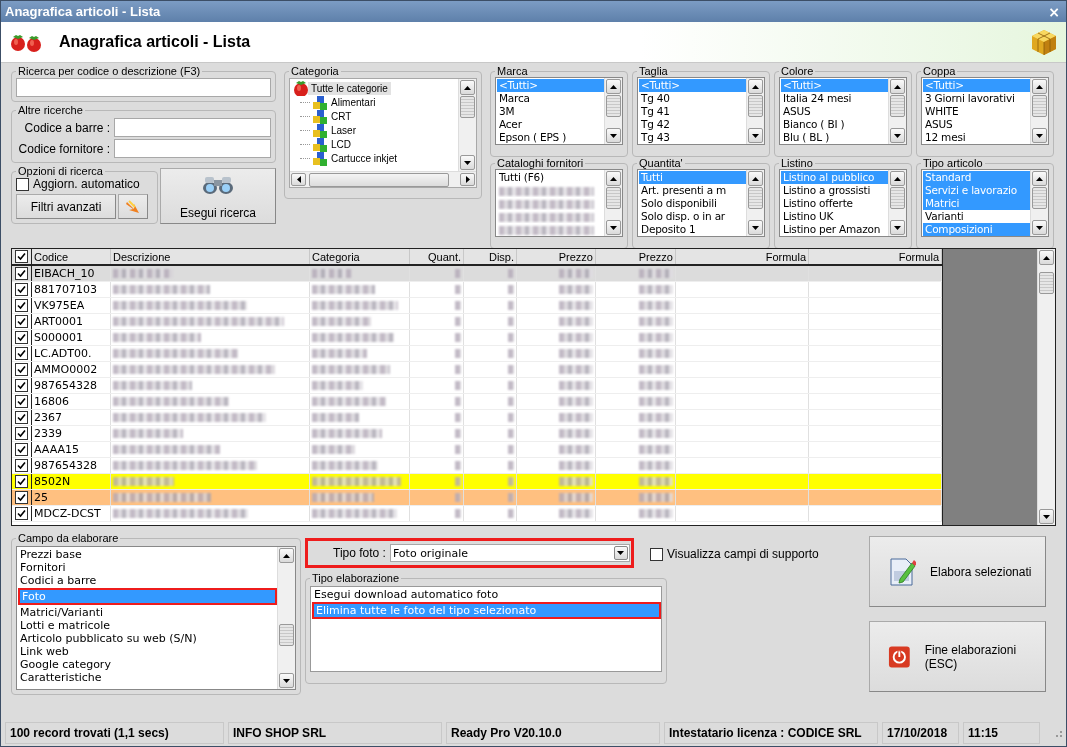 The width and height of the screenshot is (1067, 747). What do you see at coordinates (976, 111) in the screenshot?
I see `list-item: WHITE` at bounding box center [976, 111].